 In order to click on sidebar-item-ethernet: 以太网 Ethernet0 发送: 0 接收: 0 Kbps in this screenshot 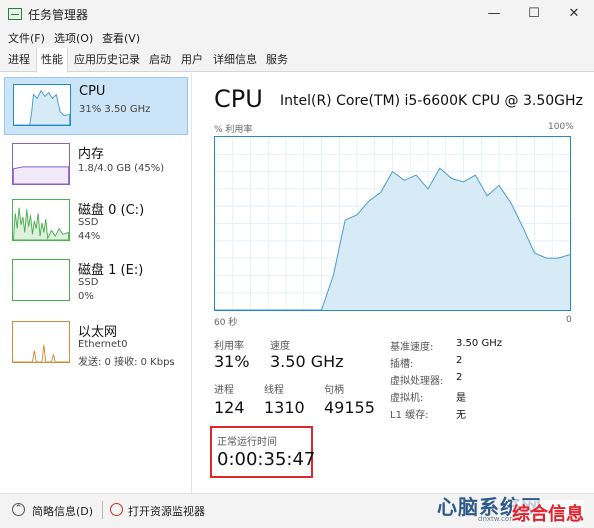, I will do `click(96, 344)`.